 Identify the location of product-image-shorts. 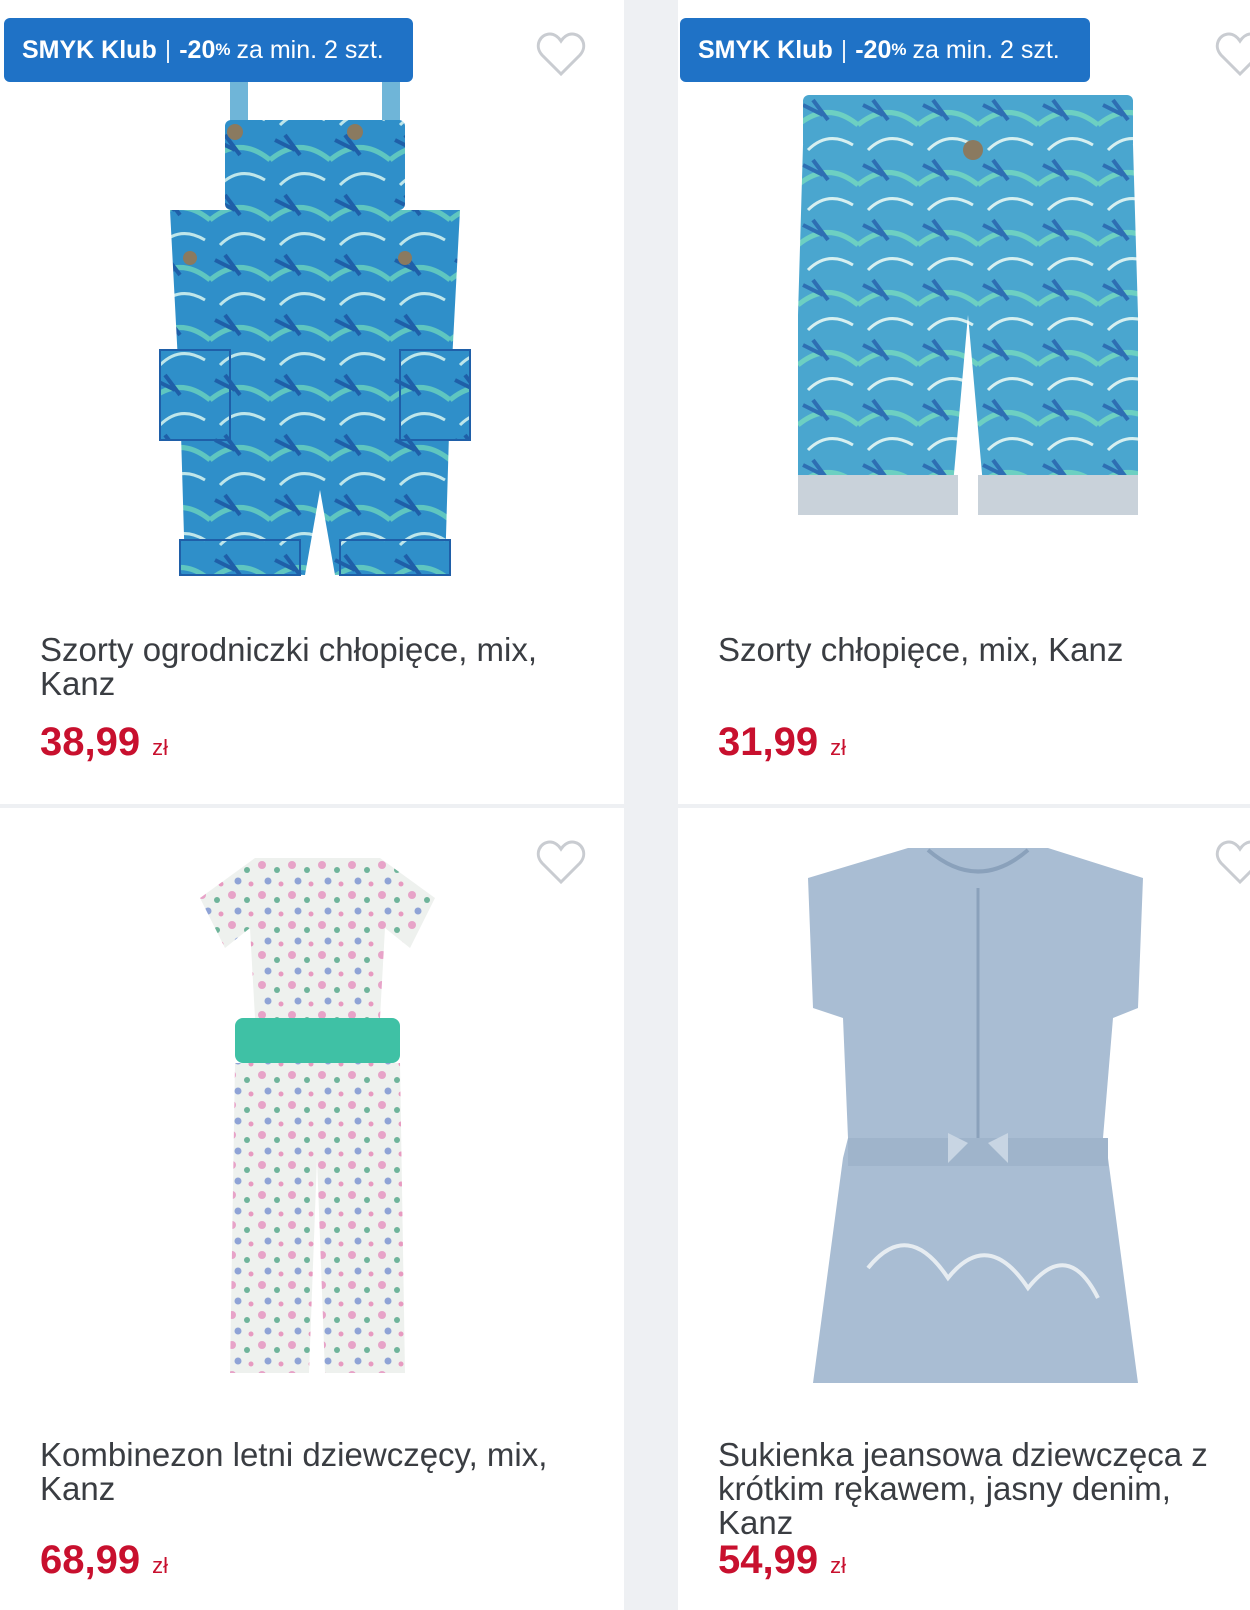
(968, 312).